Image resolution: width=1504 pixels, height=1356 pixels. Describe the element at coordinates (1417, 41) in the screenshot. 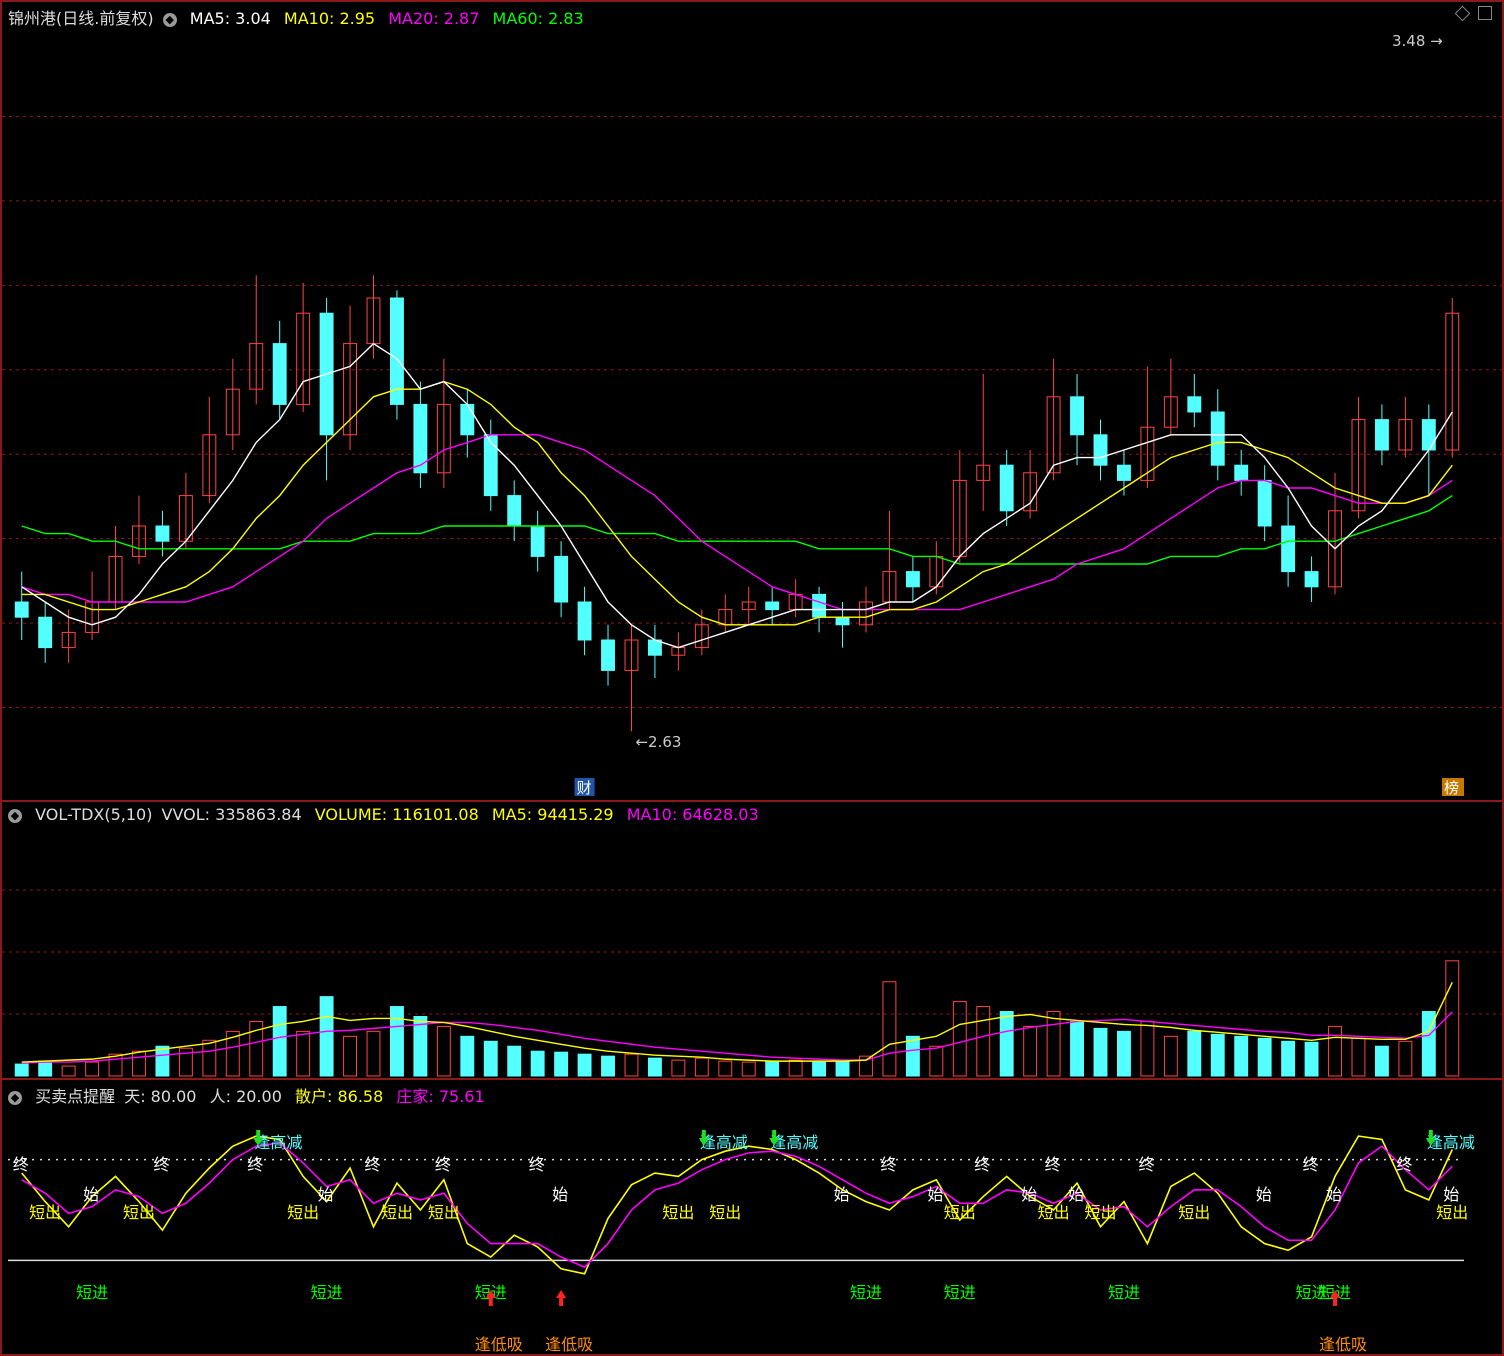

I see `high-price-label: 3.48 →` at that location.